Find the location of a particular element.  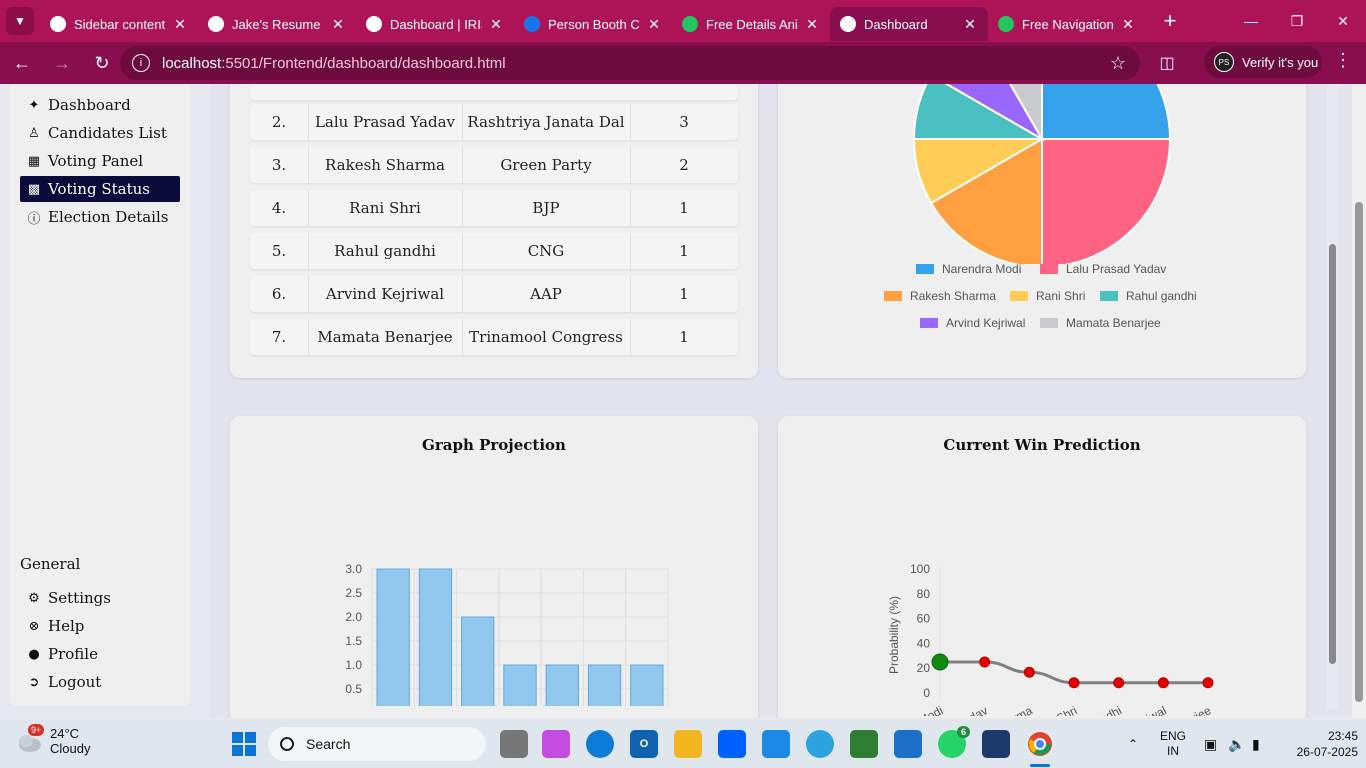

pie-legend-item: Arvind Kejriwal is located at coordinates (972, 323).